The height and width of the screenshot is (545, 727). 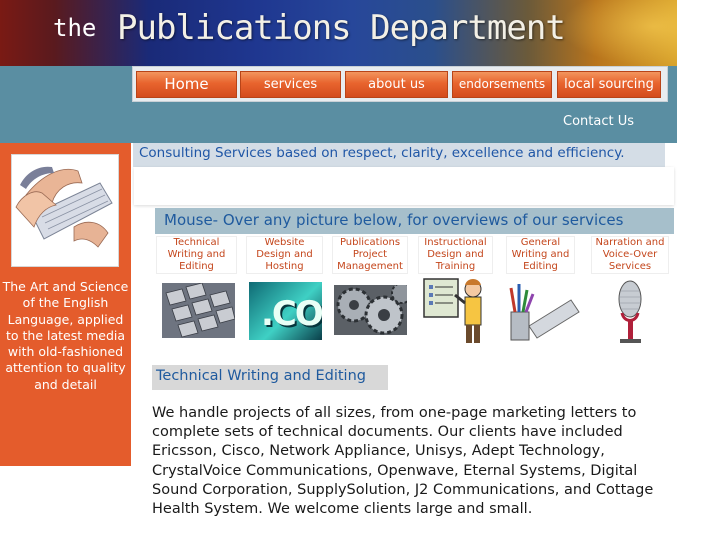 What do you see at coordinates (543, 311) in the screenshot?
I see `pens-keyboard-image` at bounding box center [543, 311].